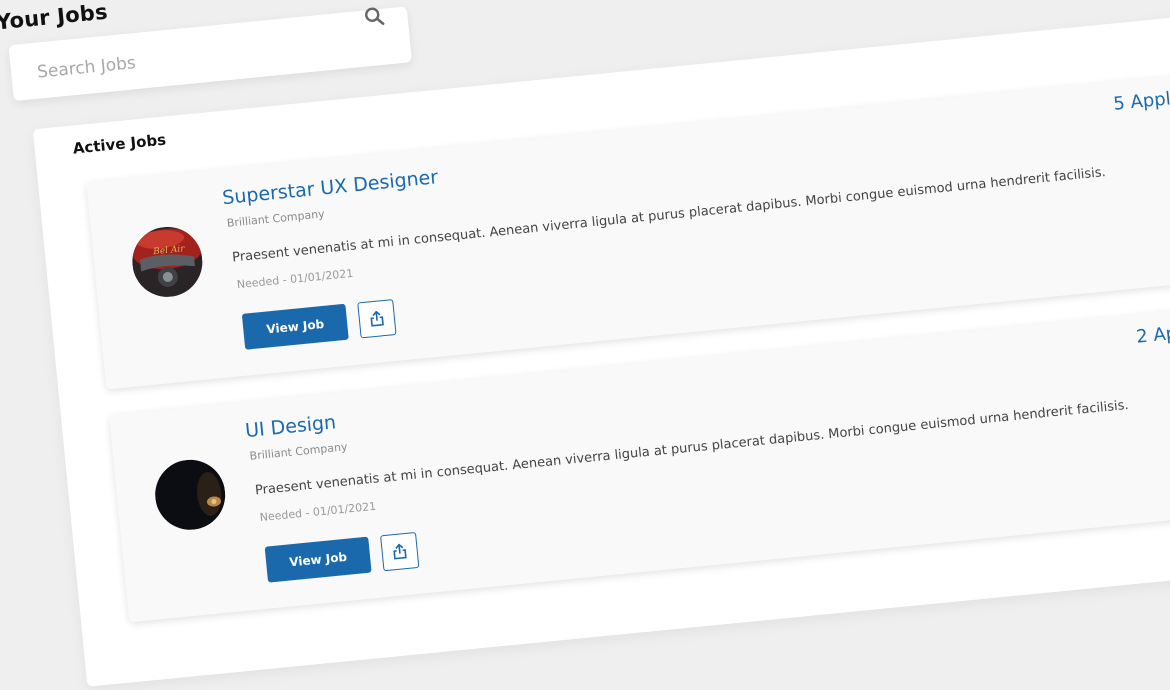 This screenshot has width=1170, height=690. What do you see at coordinates (167, 262) in the screenshot?
I see `job-avatar: Bel Air` at bounding box center [167, 262].